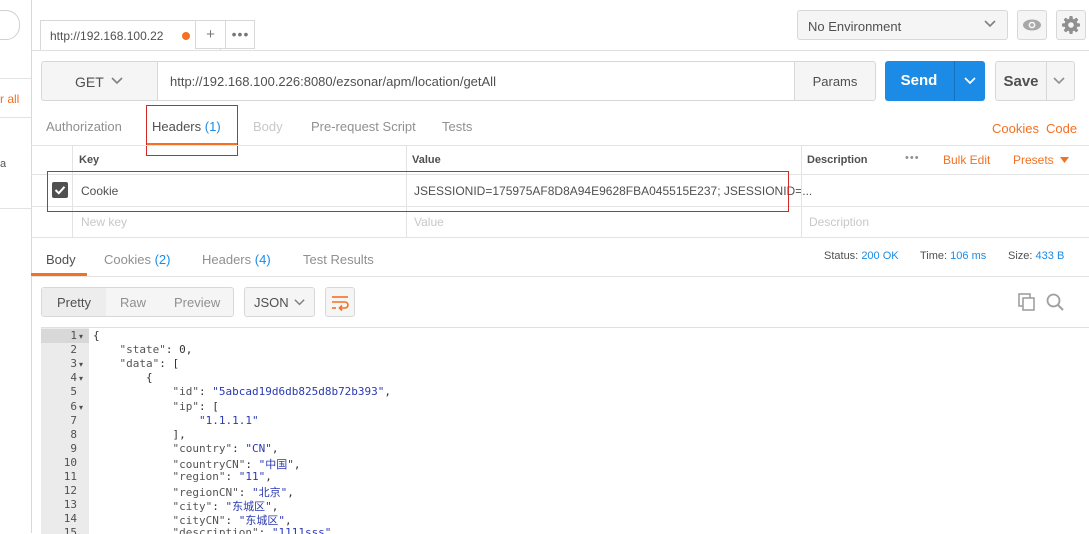  What do you see at coordinates (107, 36) in the screenshot?
I see `request-tab-title: http://192.168.100.22` at bounding box center [107, 36].